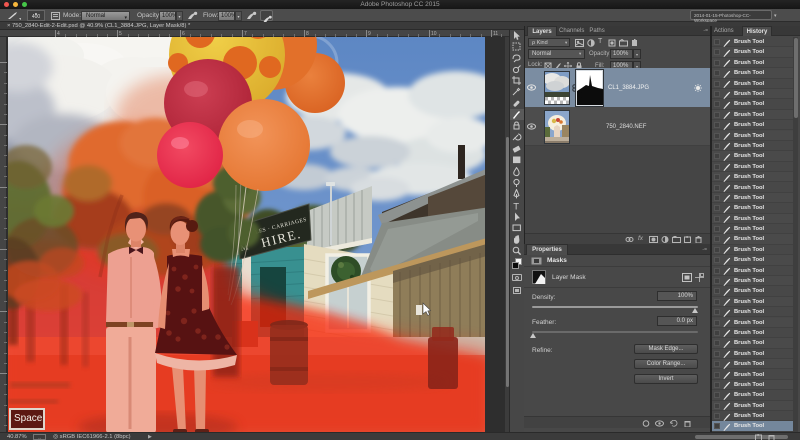 This screenshot has width=800, height=440. What do you see at coordinates (516, 206) in the screenshot?
I see `svg-text: T` at bounding box center [516, 206].